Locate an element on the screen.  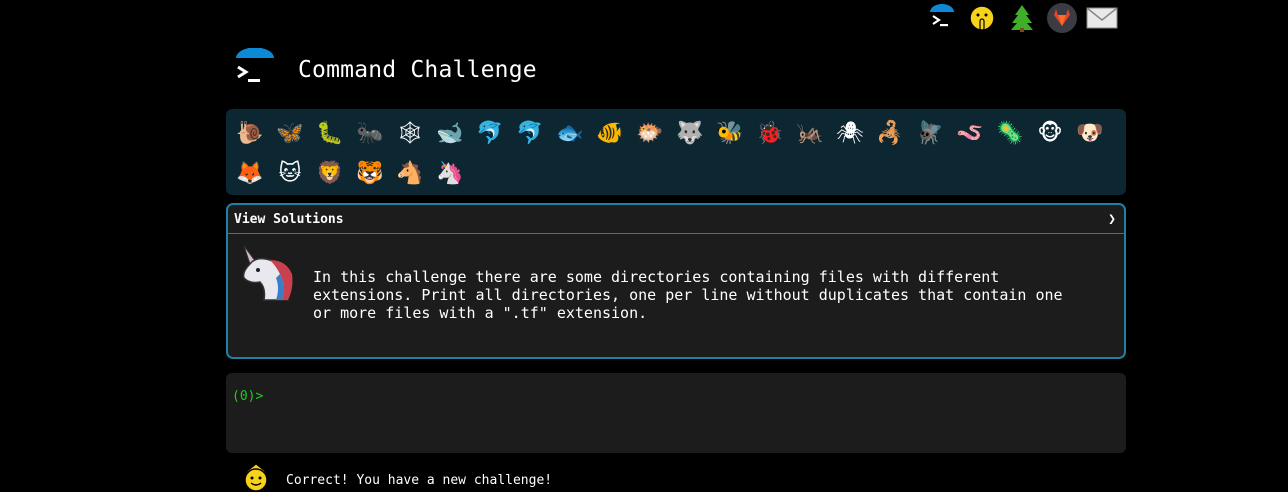
terminal-icon is located at coordinates (942, 18).